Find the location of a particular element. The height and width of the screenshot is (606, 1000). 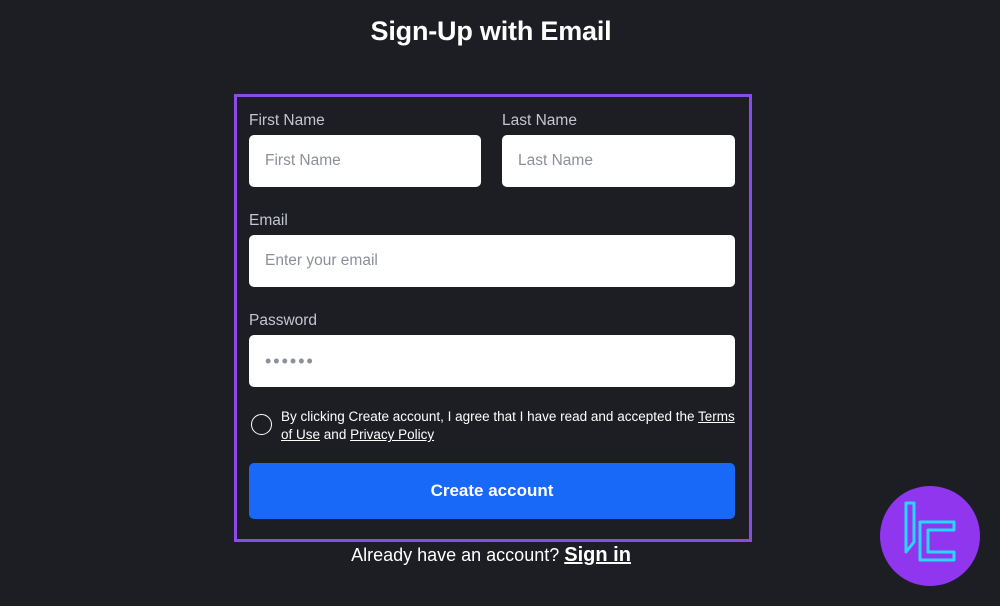

last-name-field is located at coordinates (618, 161).